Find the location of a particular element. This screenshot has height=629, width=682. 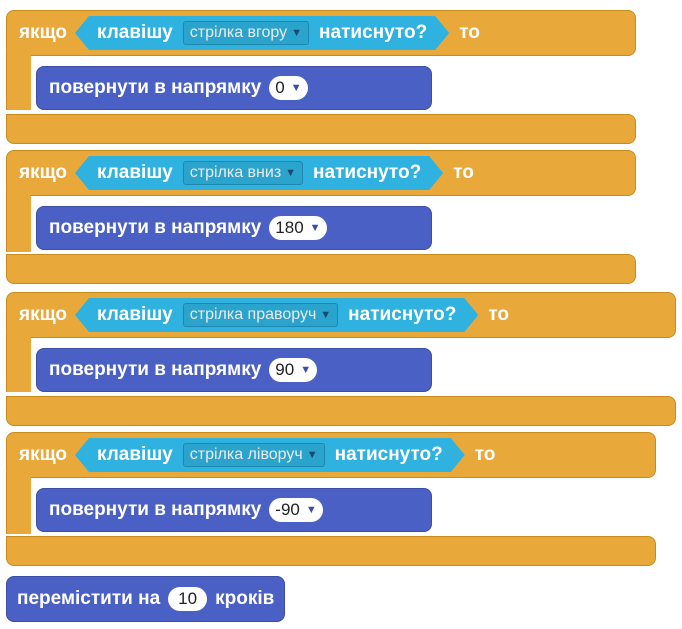

direction-value: 90 is located at coordinates (285, 369).